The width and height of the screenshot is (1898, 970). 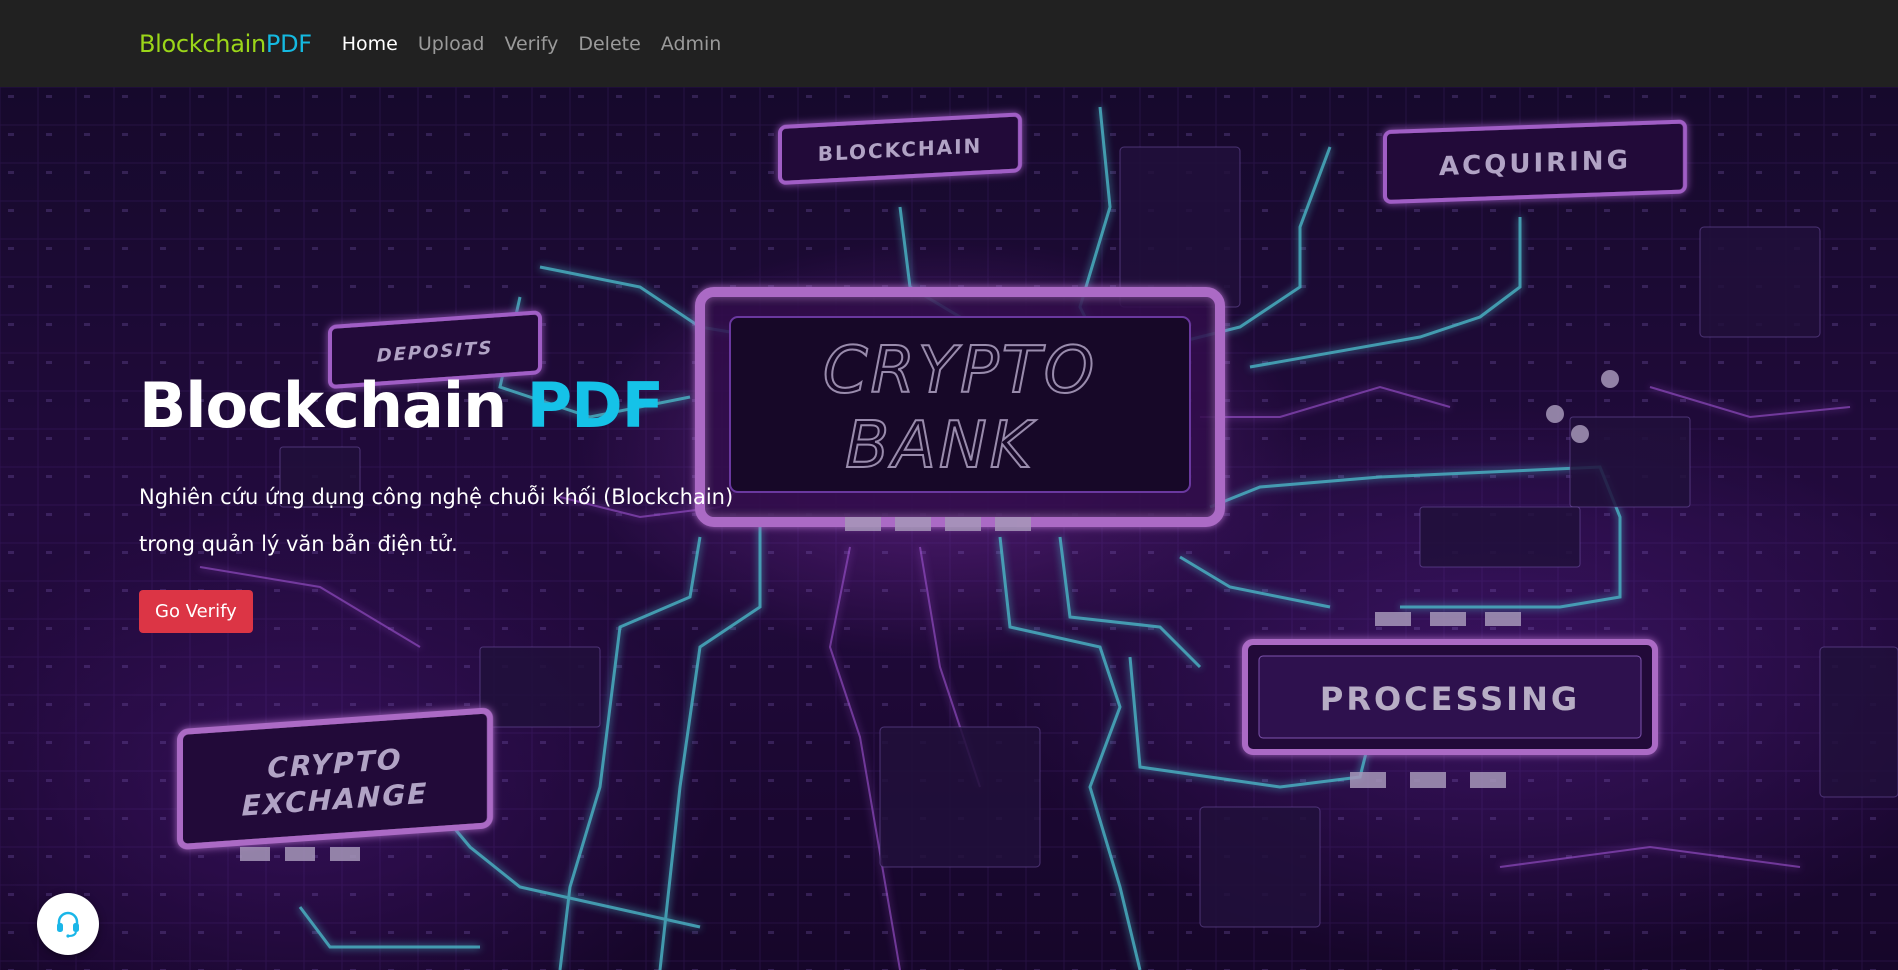 I want to click on headset-icon, so click(x=68, y=924).